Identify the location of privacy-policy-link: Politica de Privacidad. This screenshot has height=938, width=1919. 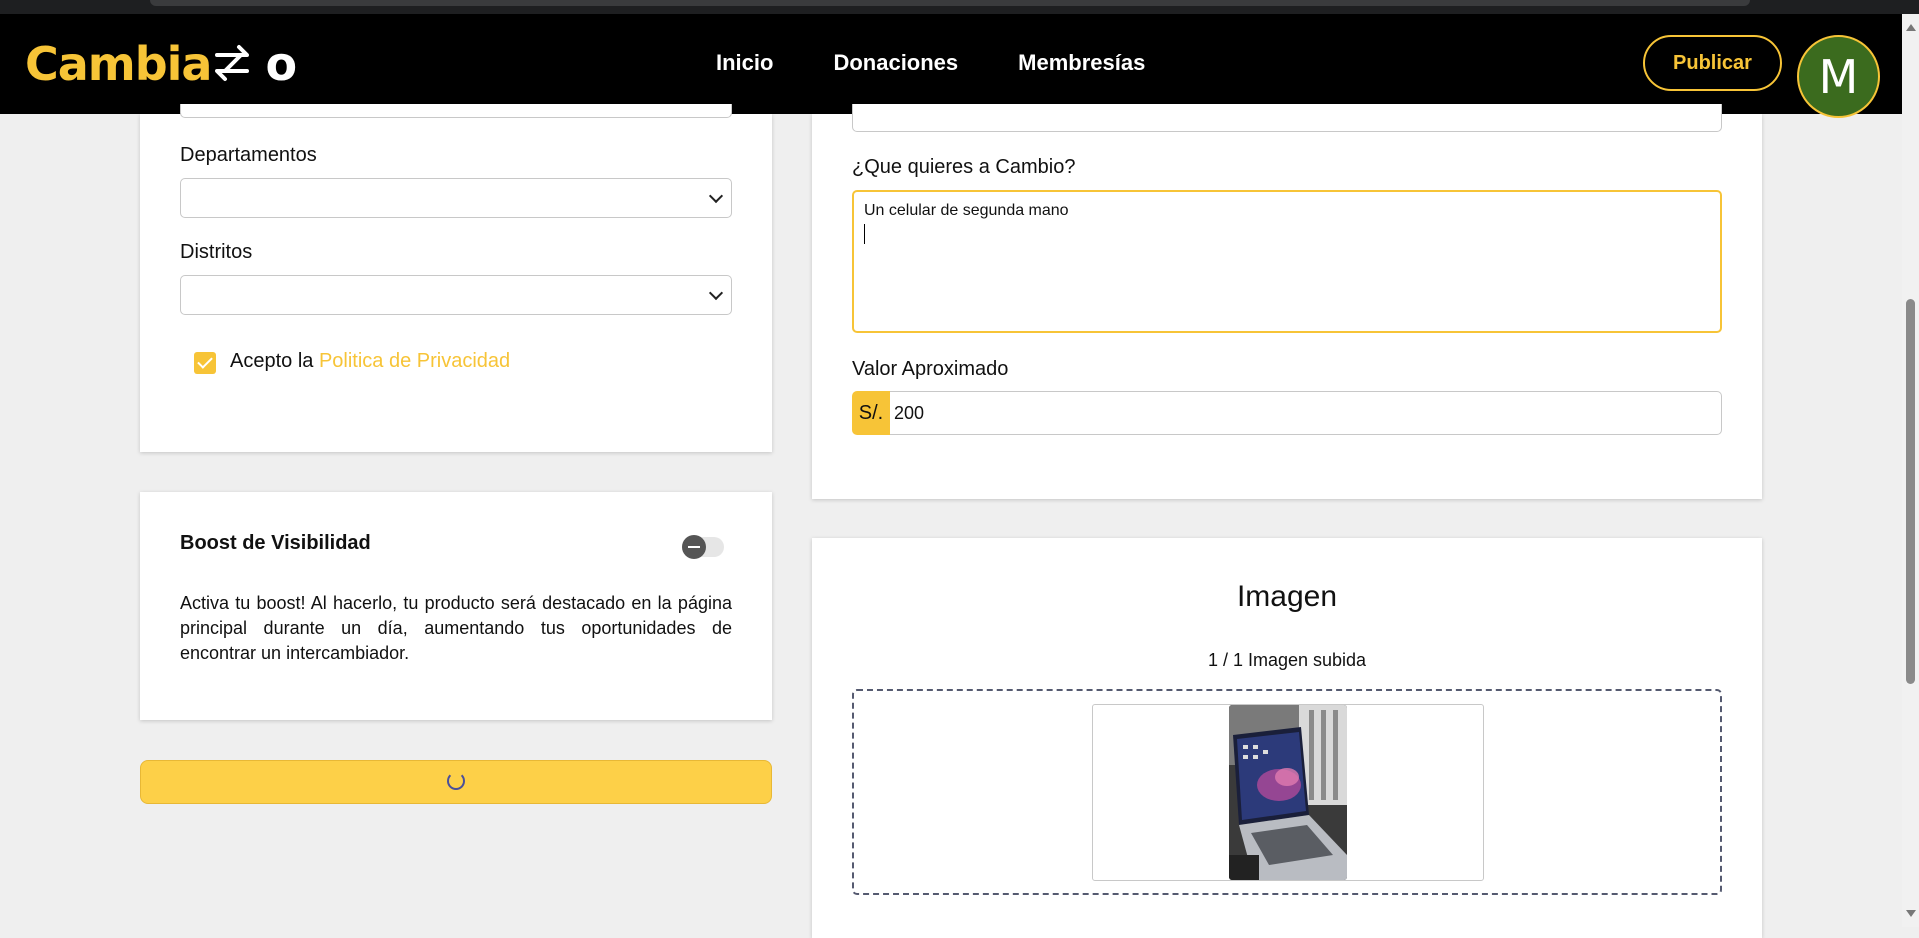
(414, 361).